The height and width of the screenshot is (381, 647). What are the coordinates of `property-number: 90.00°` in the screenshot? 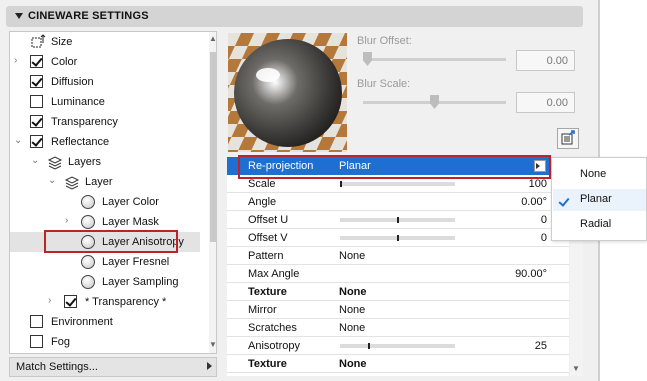 It's located at (531, 274).